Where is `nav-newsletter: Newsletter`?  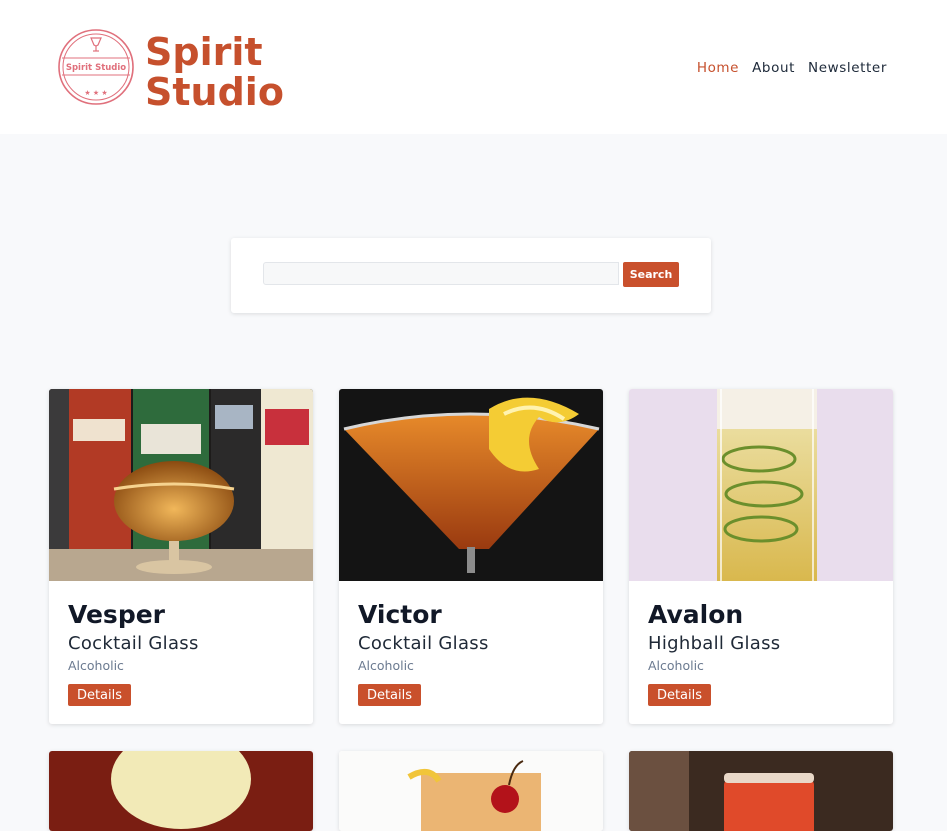
nav-newsletter: Newsletter is located at coordinates (847, 68).